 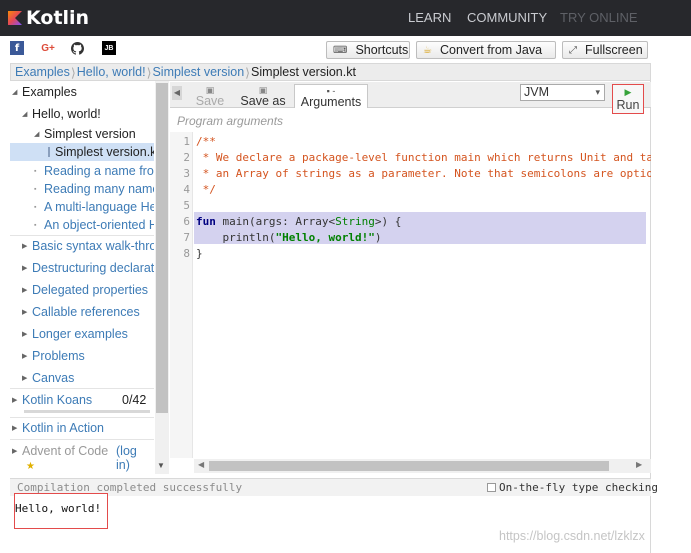 I want to click on save-as-button: ▣ Save as, so click(x=263, y=95).